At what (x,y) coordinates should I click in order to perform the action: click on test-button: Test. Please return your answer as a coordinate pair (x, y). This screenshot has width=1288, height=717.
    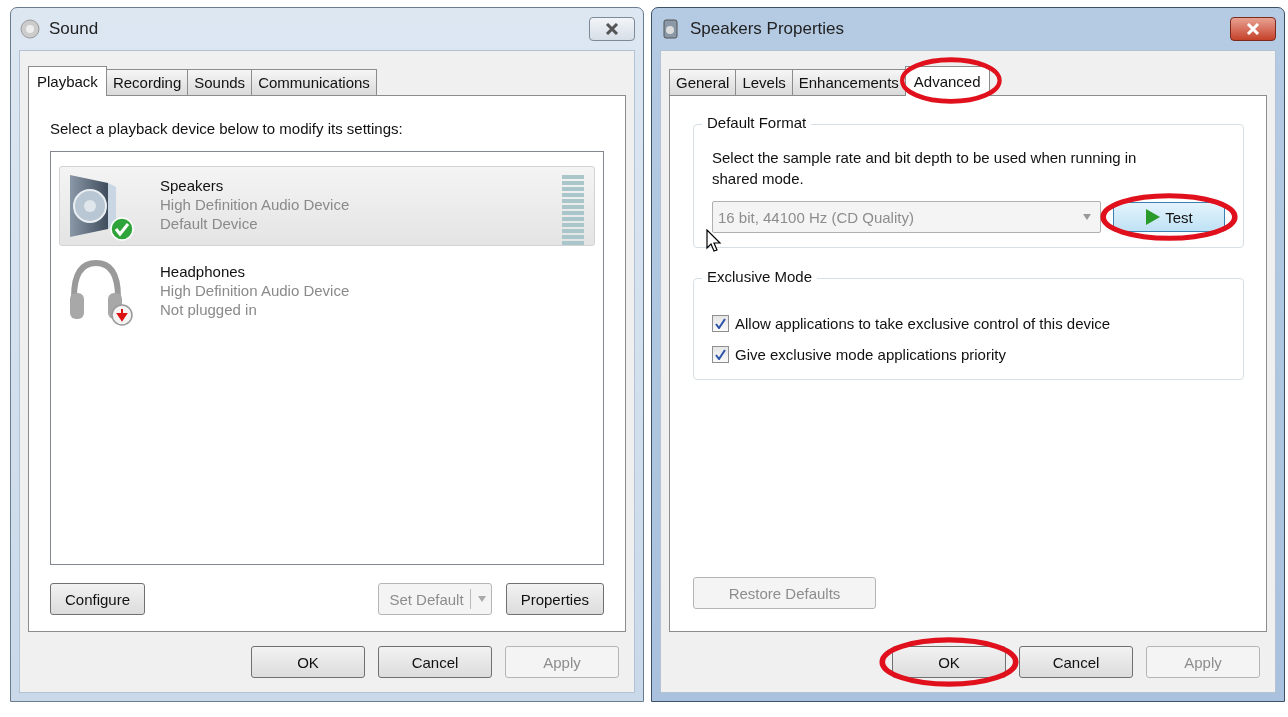
    Looking at the image, I should click on (1169, 217).